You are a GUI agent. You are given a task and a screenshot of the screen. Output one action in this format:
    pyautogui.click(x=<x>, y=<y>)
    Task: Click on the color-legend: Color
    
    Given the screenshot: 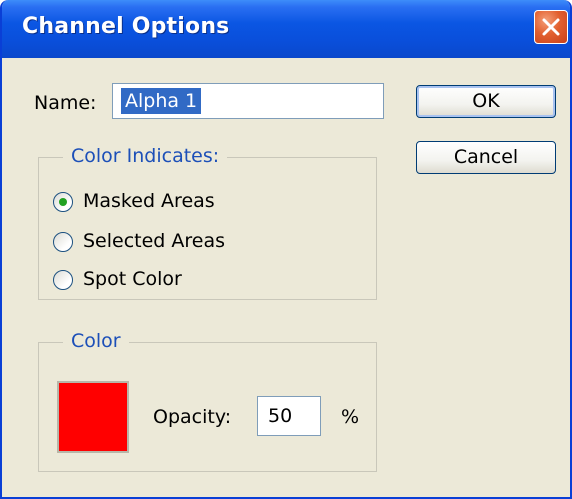 What is the action you would take?
    pyautogui.click(x=96, y=341)
    